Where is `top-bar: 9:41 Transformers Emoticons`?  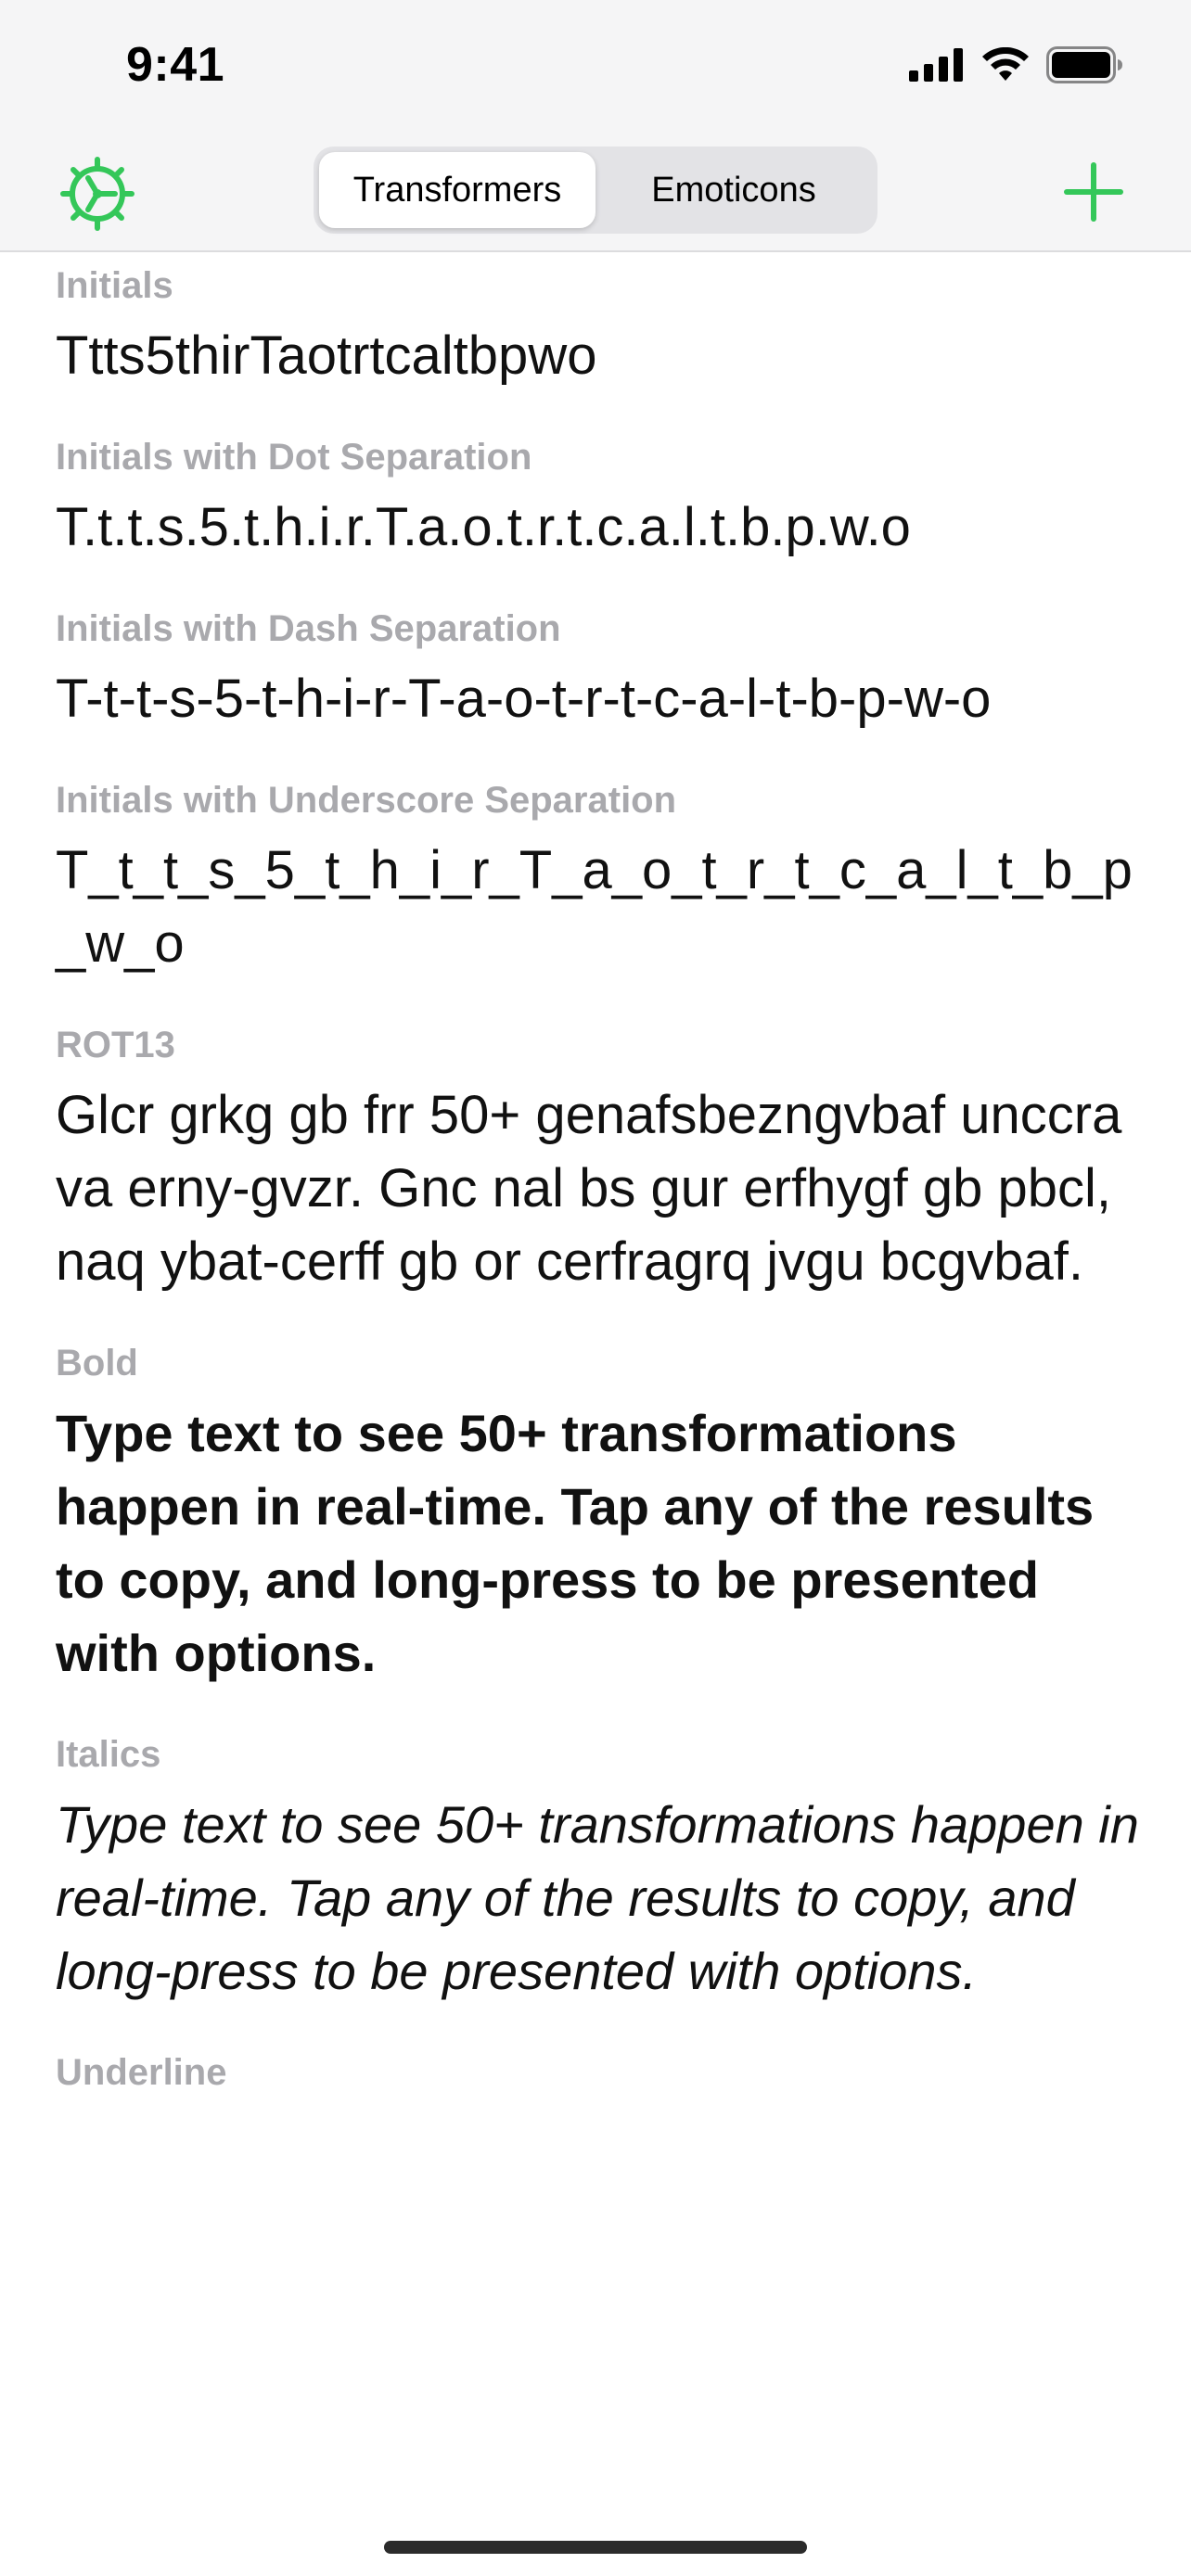 top-bar: 9:41 Transformers Emoticons is located at coordinates (595, 126).